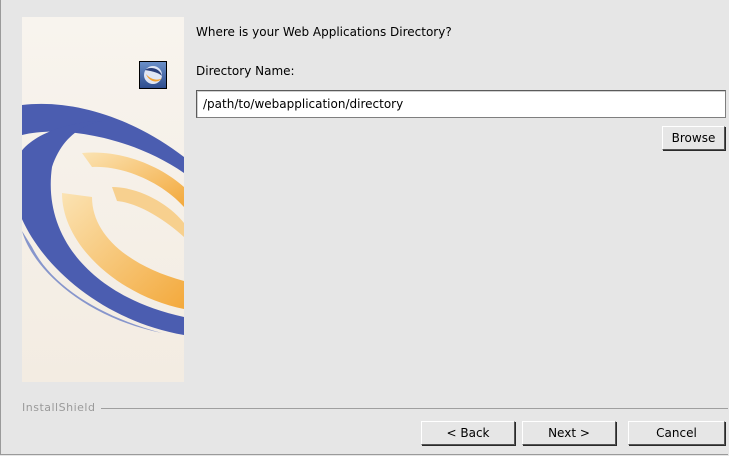 Image resolution: width=729 pixels, height=456 pixels. What do you see at coordinates (693, 138) in the screenshot?
I see `browse-button: Browse` at bounding box center [693, 138].